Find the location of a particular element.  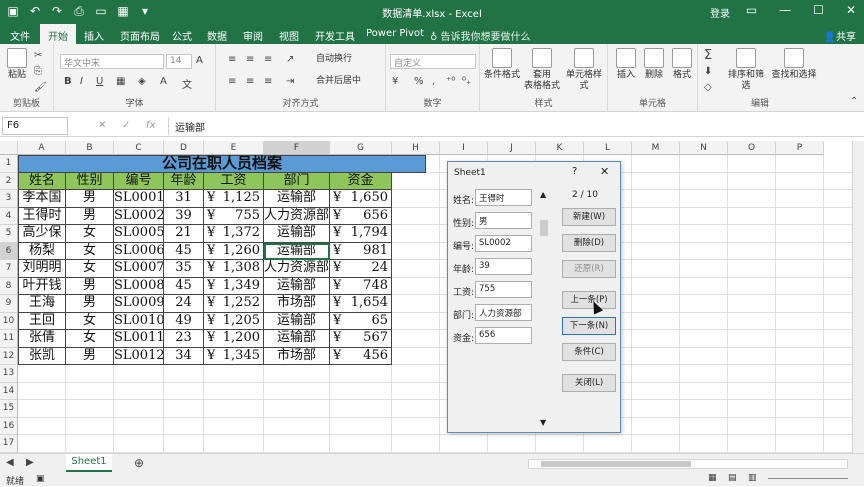

find-select-button: 查找和选择 is located at coordinates (794, 64).